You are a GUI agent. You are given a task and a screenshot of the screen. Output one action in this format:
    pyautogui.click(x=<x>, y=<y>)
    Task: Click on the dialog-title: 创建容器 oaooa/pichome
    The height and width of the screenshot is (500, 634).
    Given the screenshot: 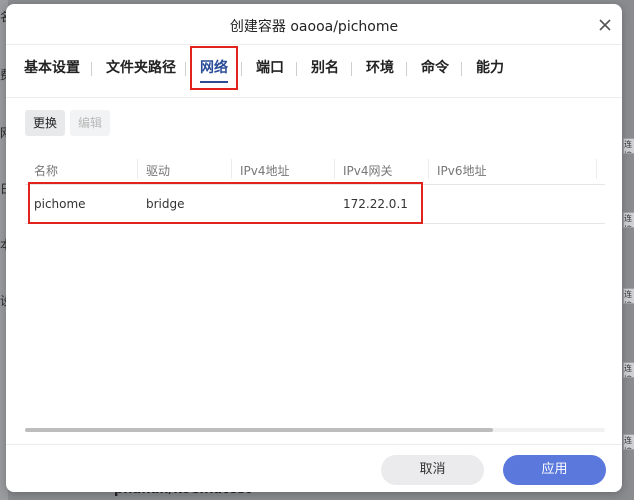 What is the action you would take?
    pyautogui.click(x=314, y=27)
    